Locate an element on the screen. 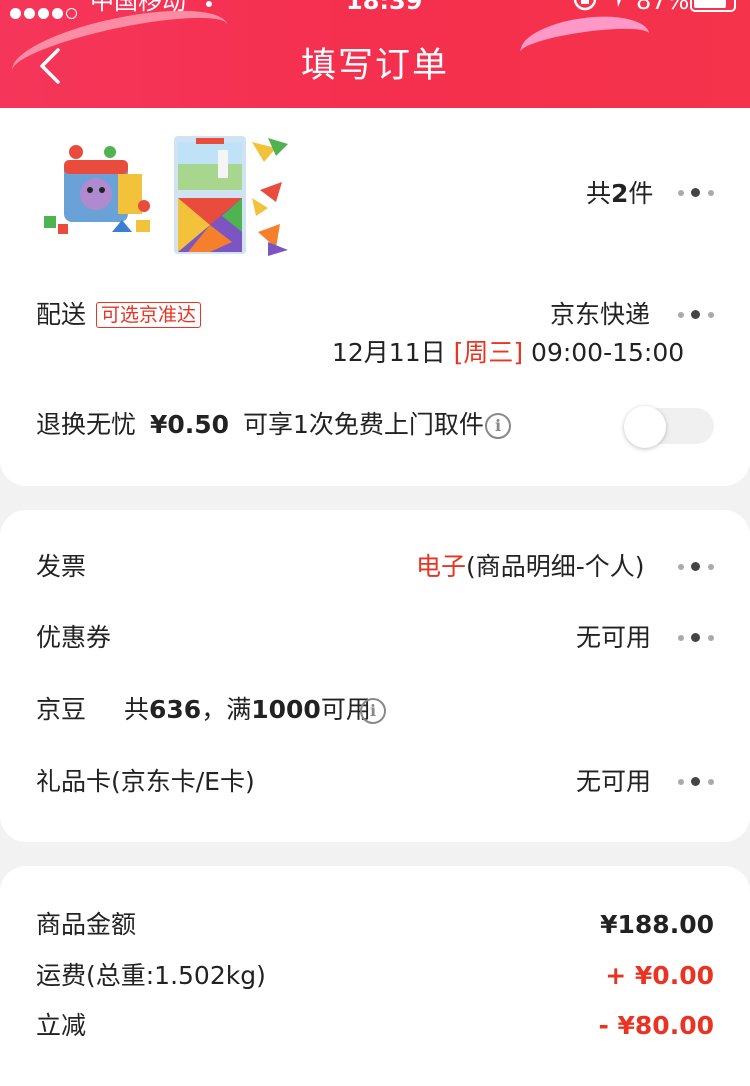  clock: 18:39 is located at coordinates (384, 7).